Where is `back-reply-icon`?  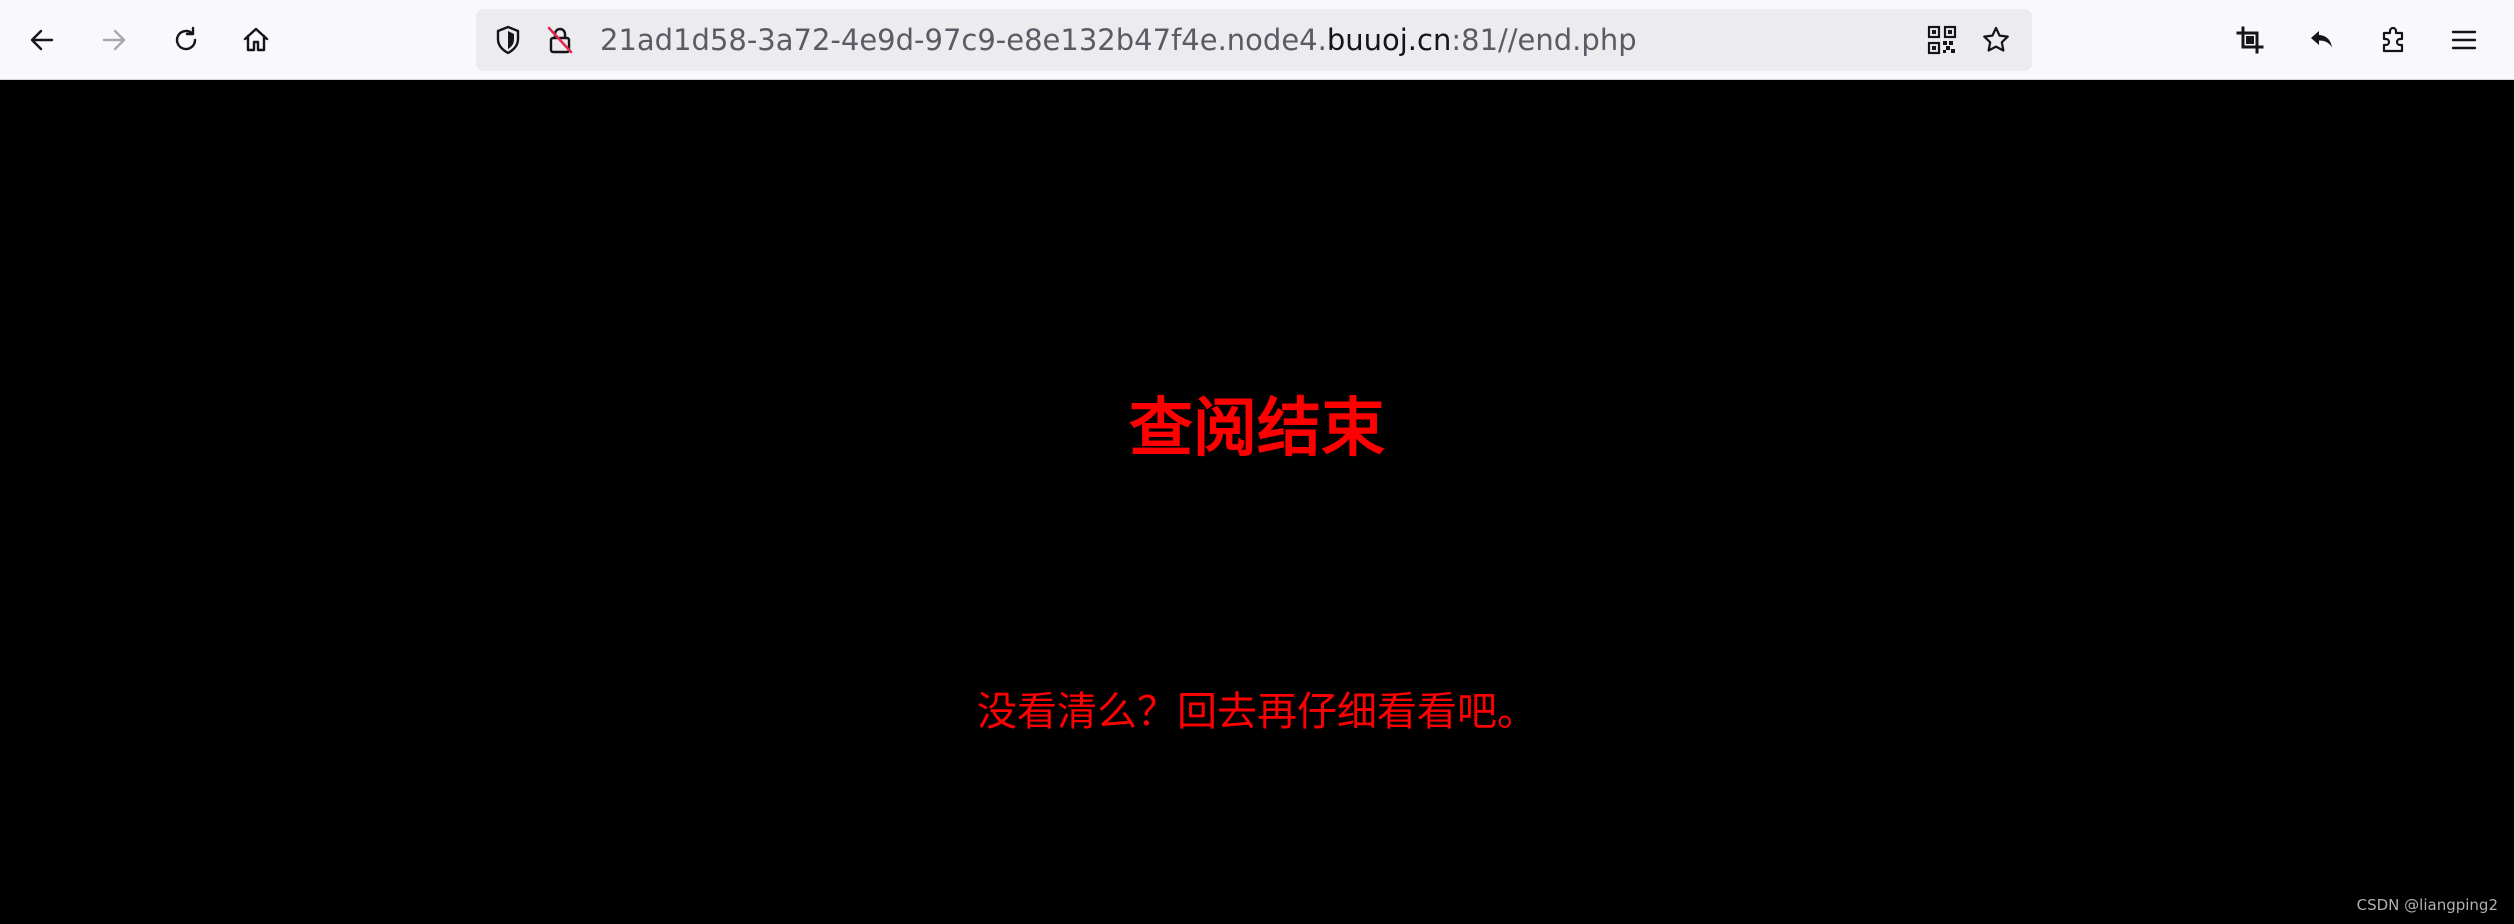
back-reply-icon is located at coordinates (2321, 39).